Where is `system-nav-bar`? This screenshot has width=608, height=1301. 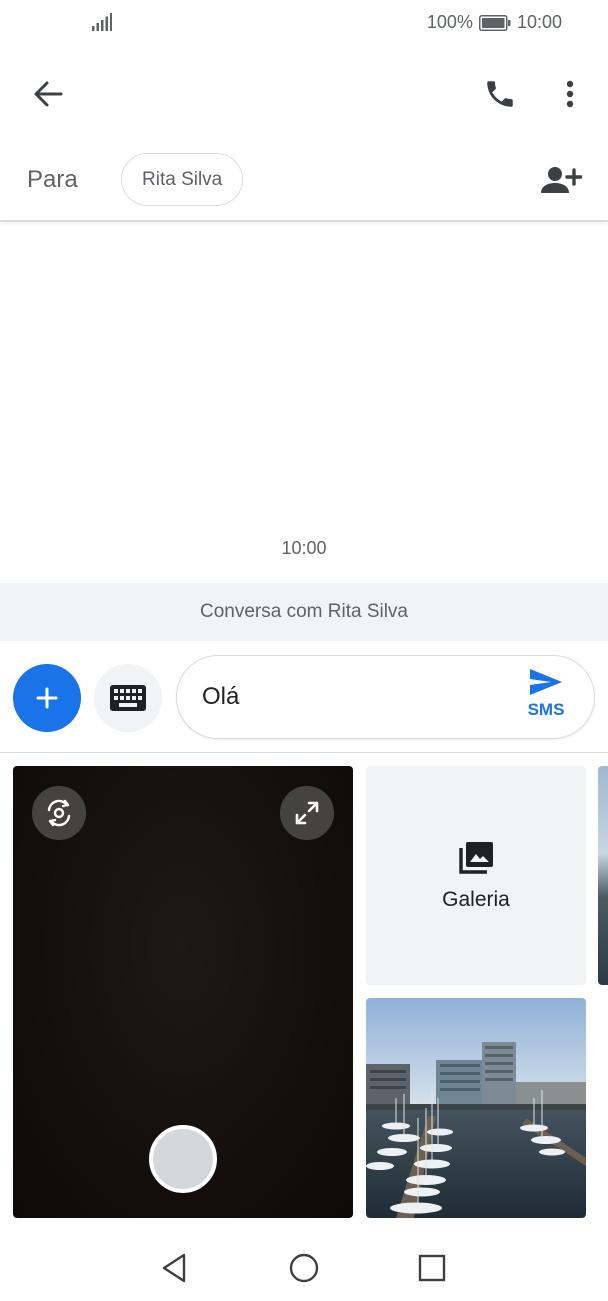 system-nav-bar is located at coordinates (304, 1266).